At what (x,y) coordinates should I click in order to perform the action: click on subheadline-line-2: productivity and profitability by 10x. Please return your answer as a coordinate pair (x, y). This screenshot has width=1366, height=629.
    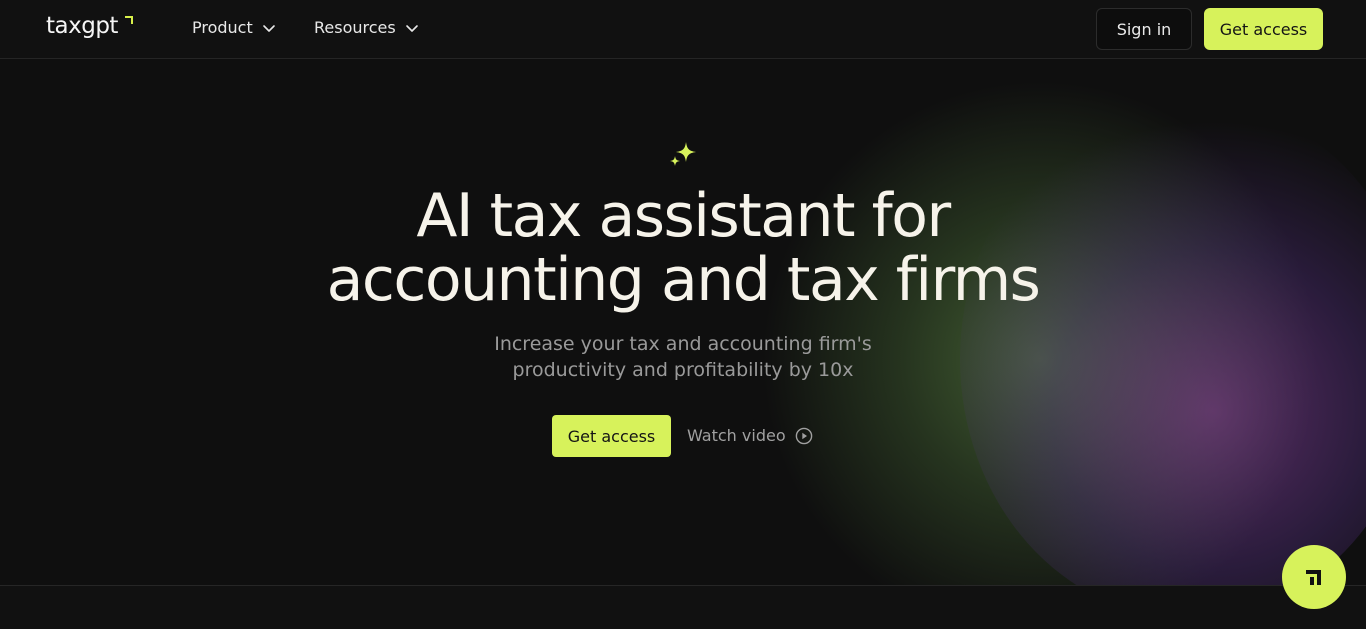
    Looking at the image, I should click on (683, 370).